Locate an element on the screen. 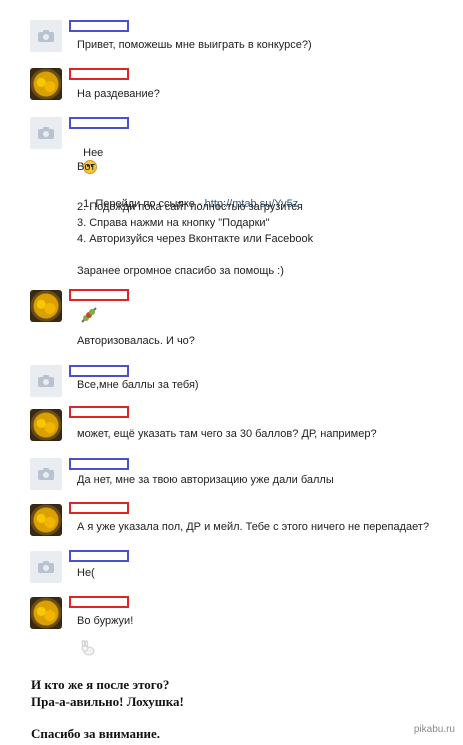 This screenshot has height=745, width=463. watermark: pikabu.ru is located at coordinates (434, 729).